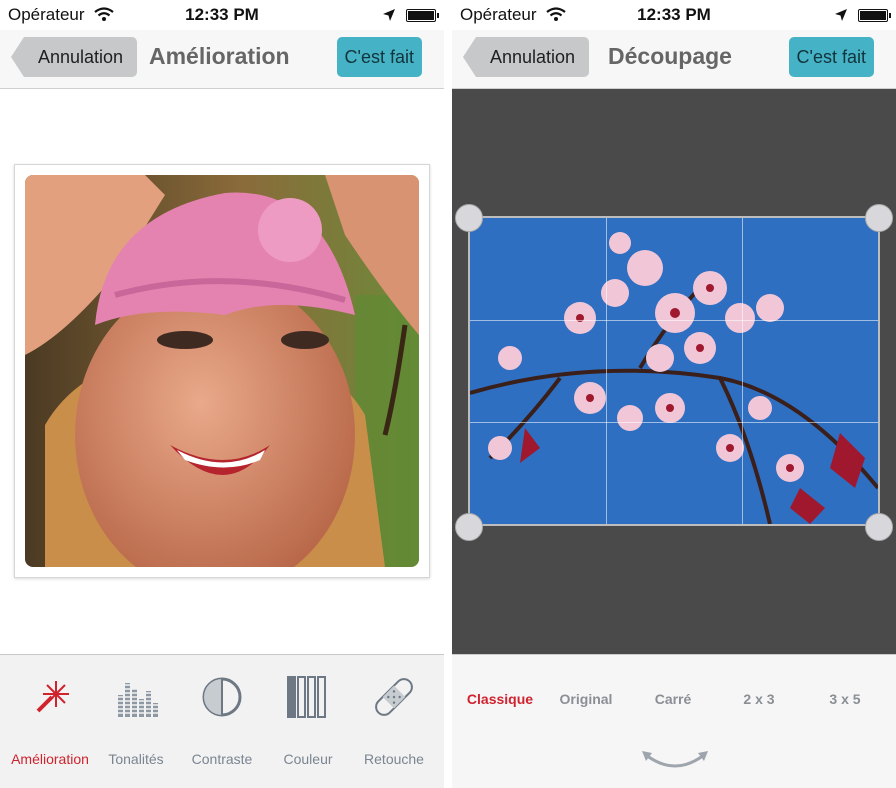 The width and height of the screenshot is (896, 788). Describe the element at coordinates (469, 218) in the screenshot. I see `crop-handle-top-left` at that location.